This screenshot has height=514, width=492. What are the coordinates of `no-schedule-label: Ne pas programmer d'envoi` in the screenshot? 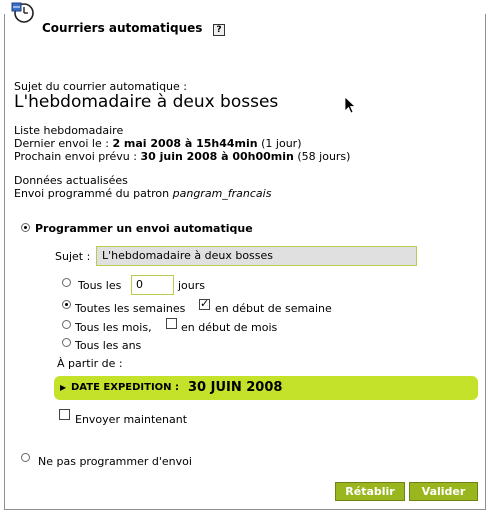 It's located at (115, 461).